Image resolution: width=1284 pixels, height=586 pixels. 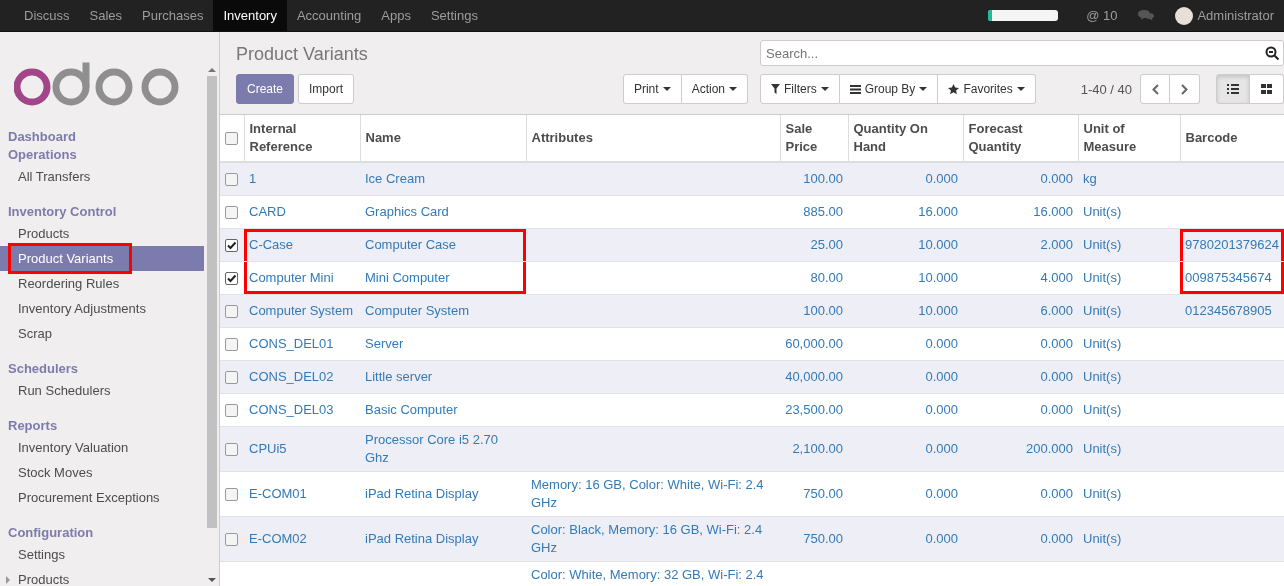 What do you see at coordinates (302, 54) in the screenshot?
I see `page-title: Product Variants` at bounding box center [302, 54].